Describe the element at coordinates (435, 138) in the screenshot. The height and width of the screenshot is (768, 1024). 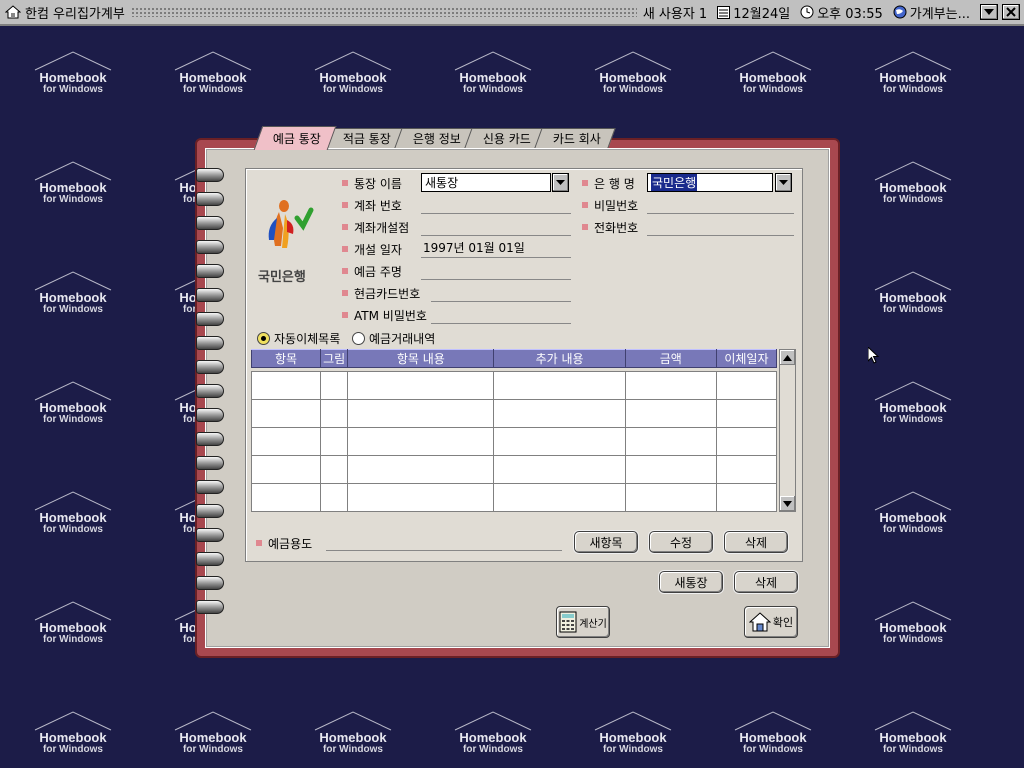
I see `tab-bank-info: 은행 정보` at that location.